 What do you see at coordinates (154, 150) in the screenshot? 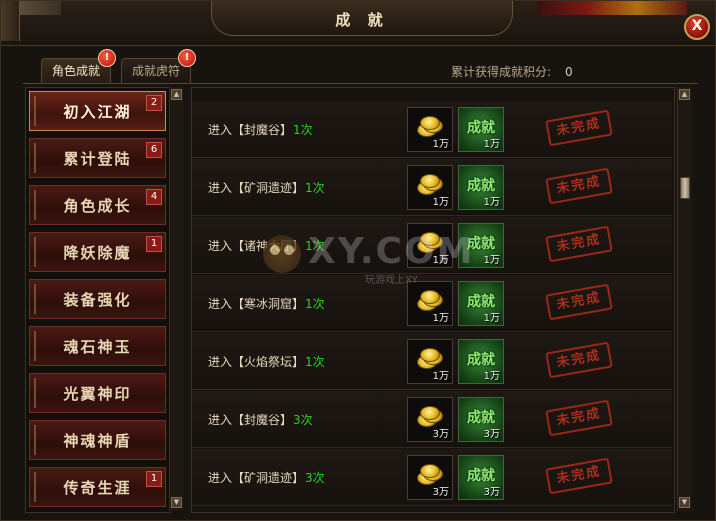
I see `count-badge: 6` at bounding box center [154, 150].